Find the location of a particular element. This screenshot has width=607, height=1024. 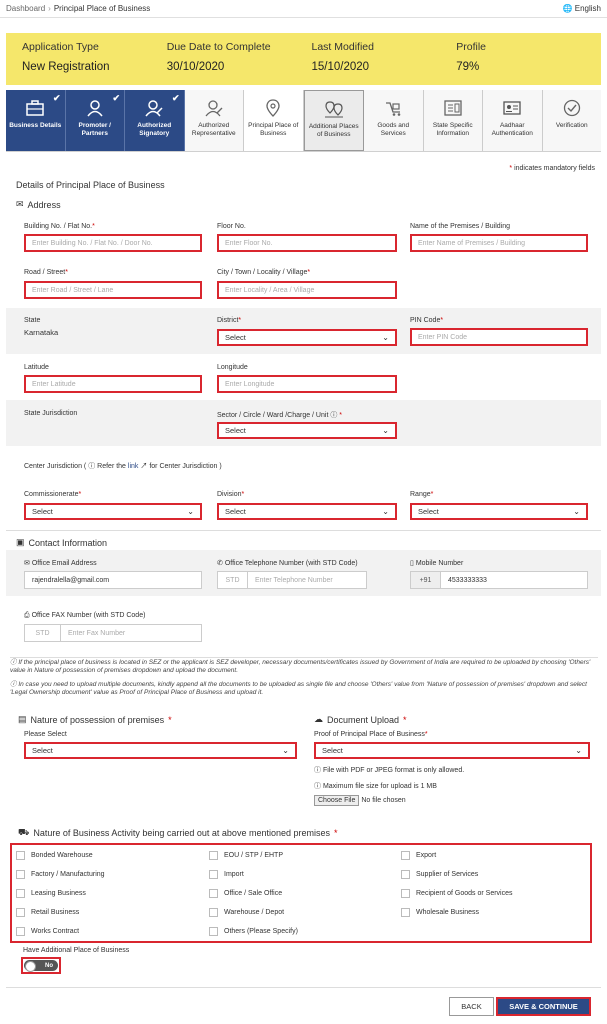

floor-label: Floor No. is located at coordinates (231, 226).